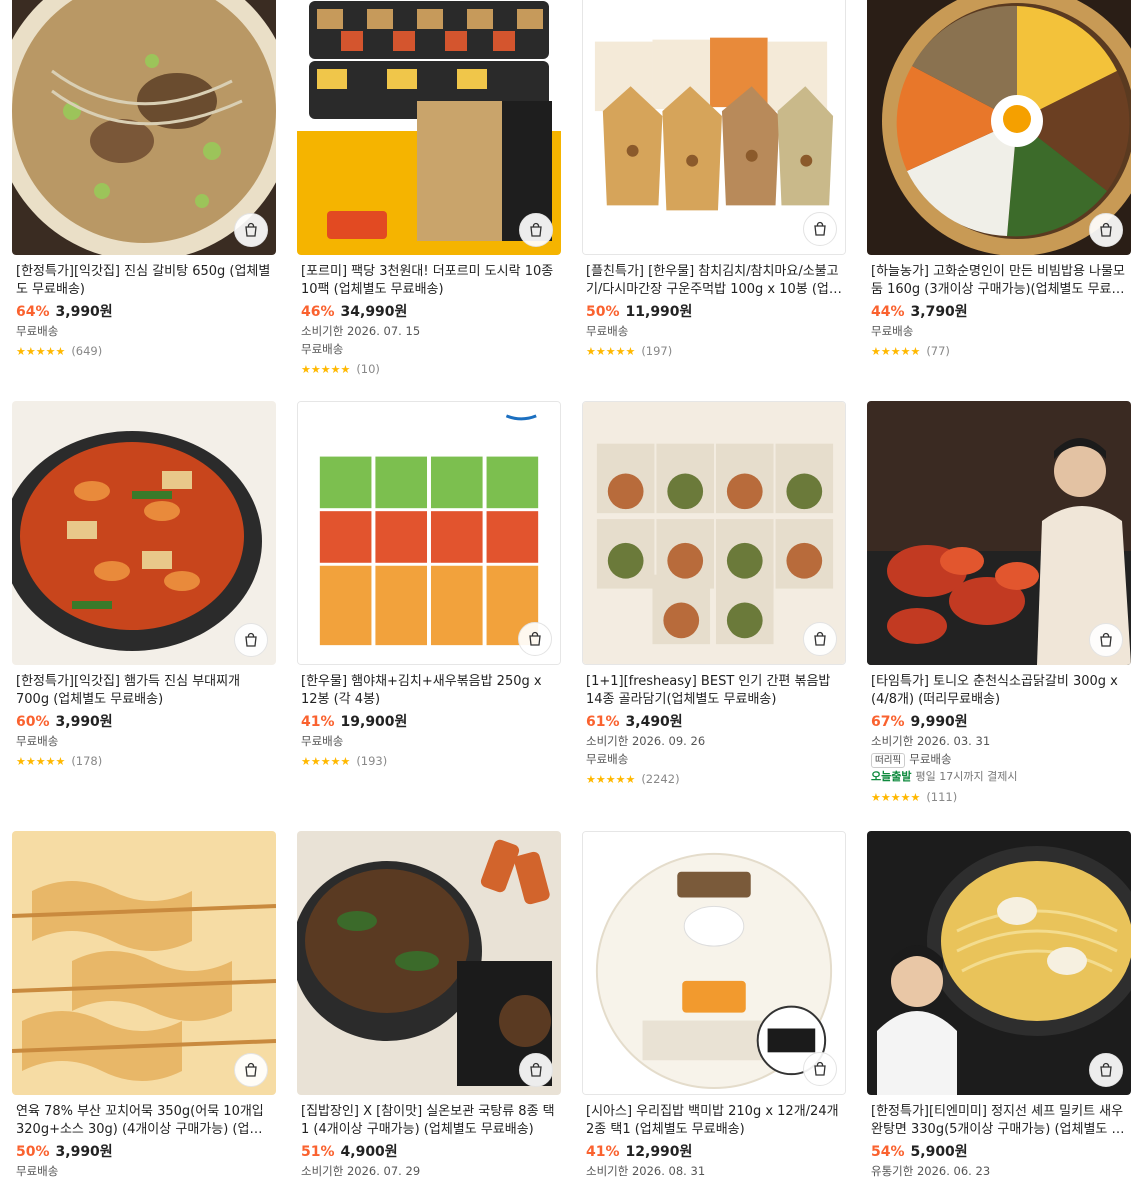 Image resolution: width=1135 pixels, height=1183 pixels. I want to click on dakgalbi-image, so click(999, 533).